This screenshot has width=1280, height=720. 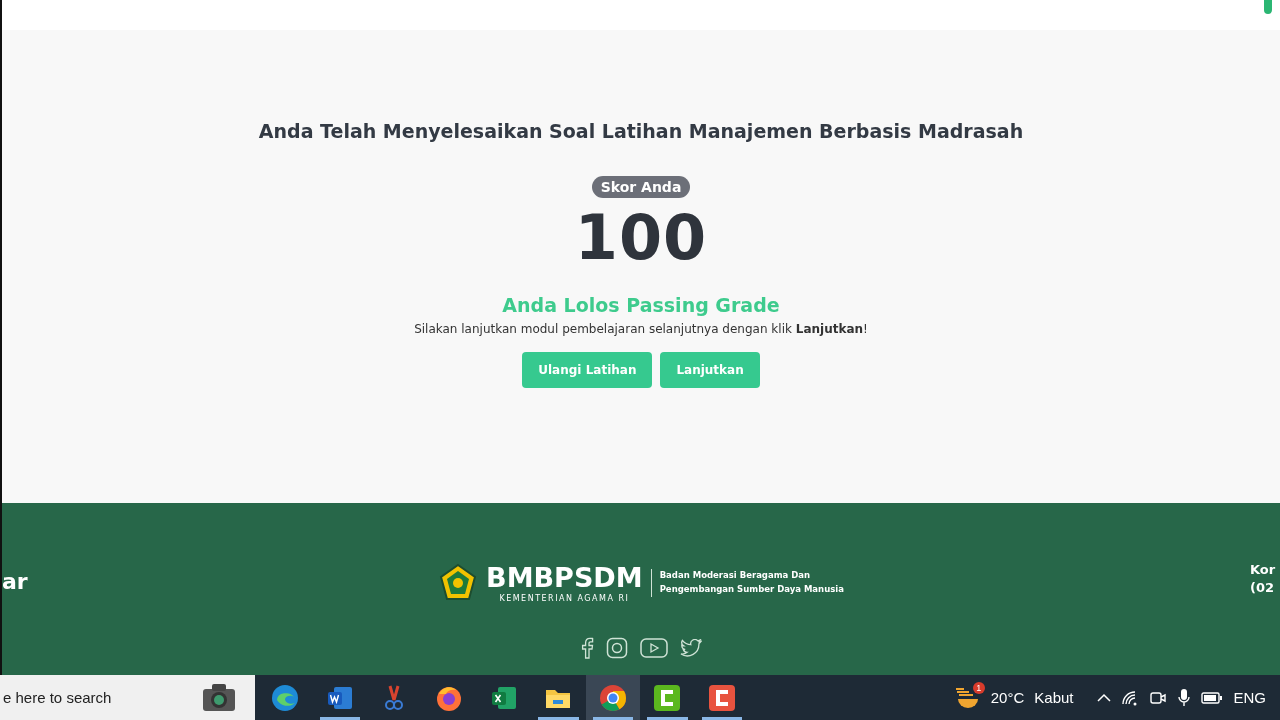 I want to click on contact-text: (02, so click(x=1263, y=588).